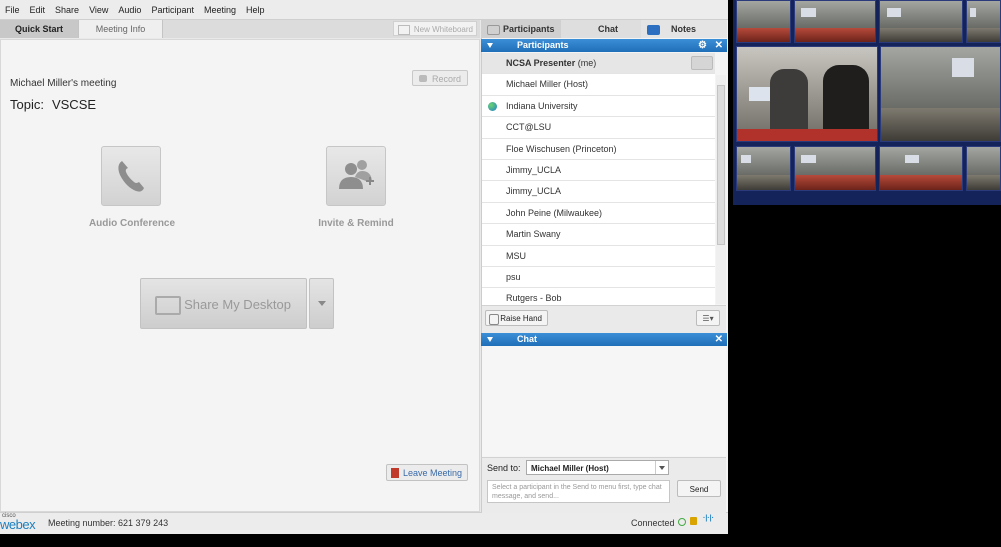 This screenshot has height=547, width=1001. What do you see at coordinates (529, 127) in the screenshot?
I see `participant-name: CCT@LSU` at bounding box center [529, 127].